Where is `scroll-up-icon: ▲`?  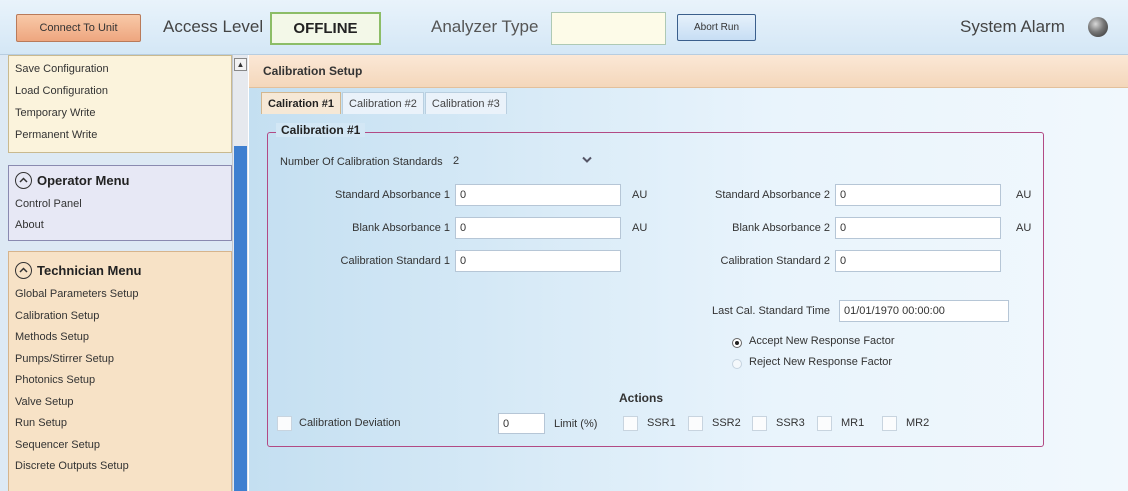 scroll-up-icon: ▲ is located at coordinates (240, 64).